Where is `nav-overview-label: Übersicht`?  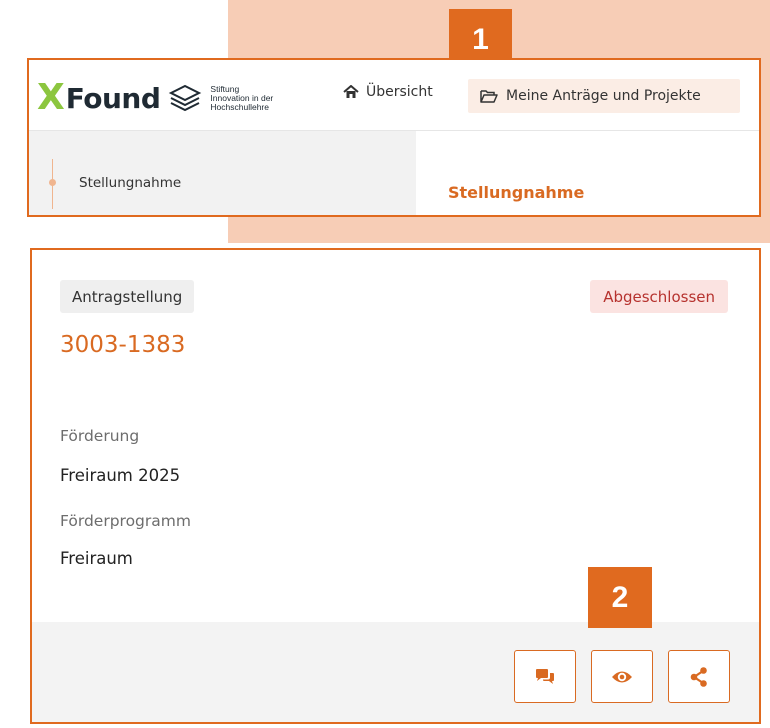
nav-overview-label: Übersicht is located at coordinates (399, 92).